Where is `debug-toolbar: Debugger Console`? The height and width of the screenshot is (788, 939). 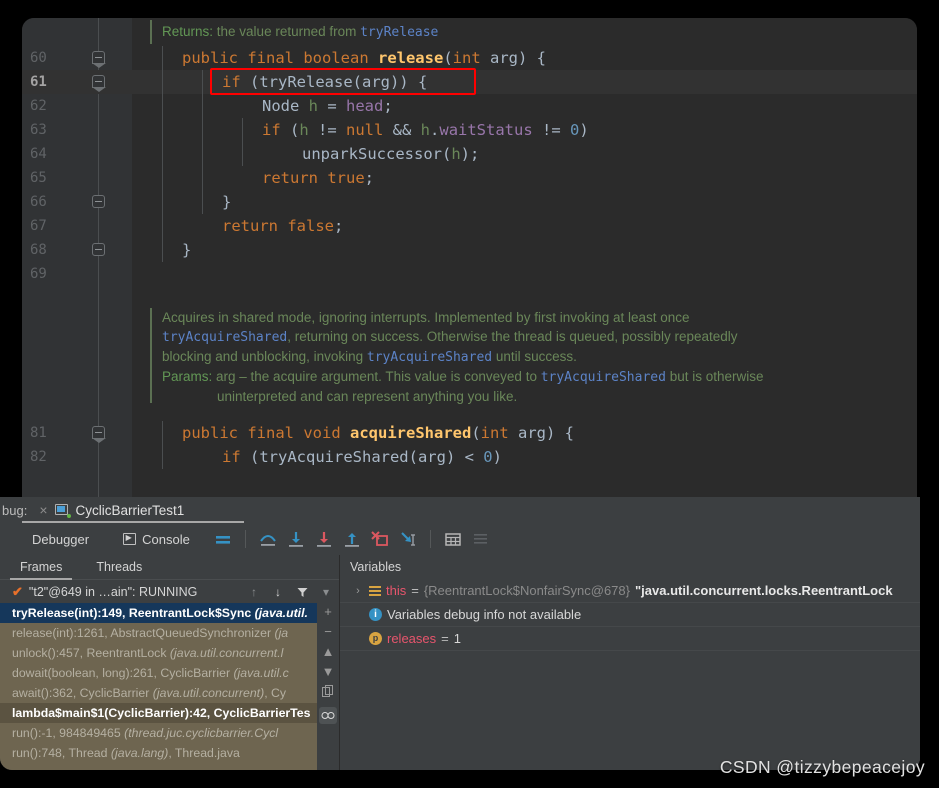 debug-toolbar: Debugger Console is located at coordinates (460, 540).